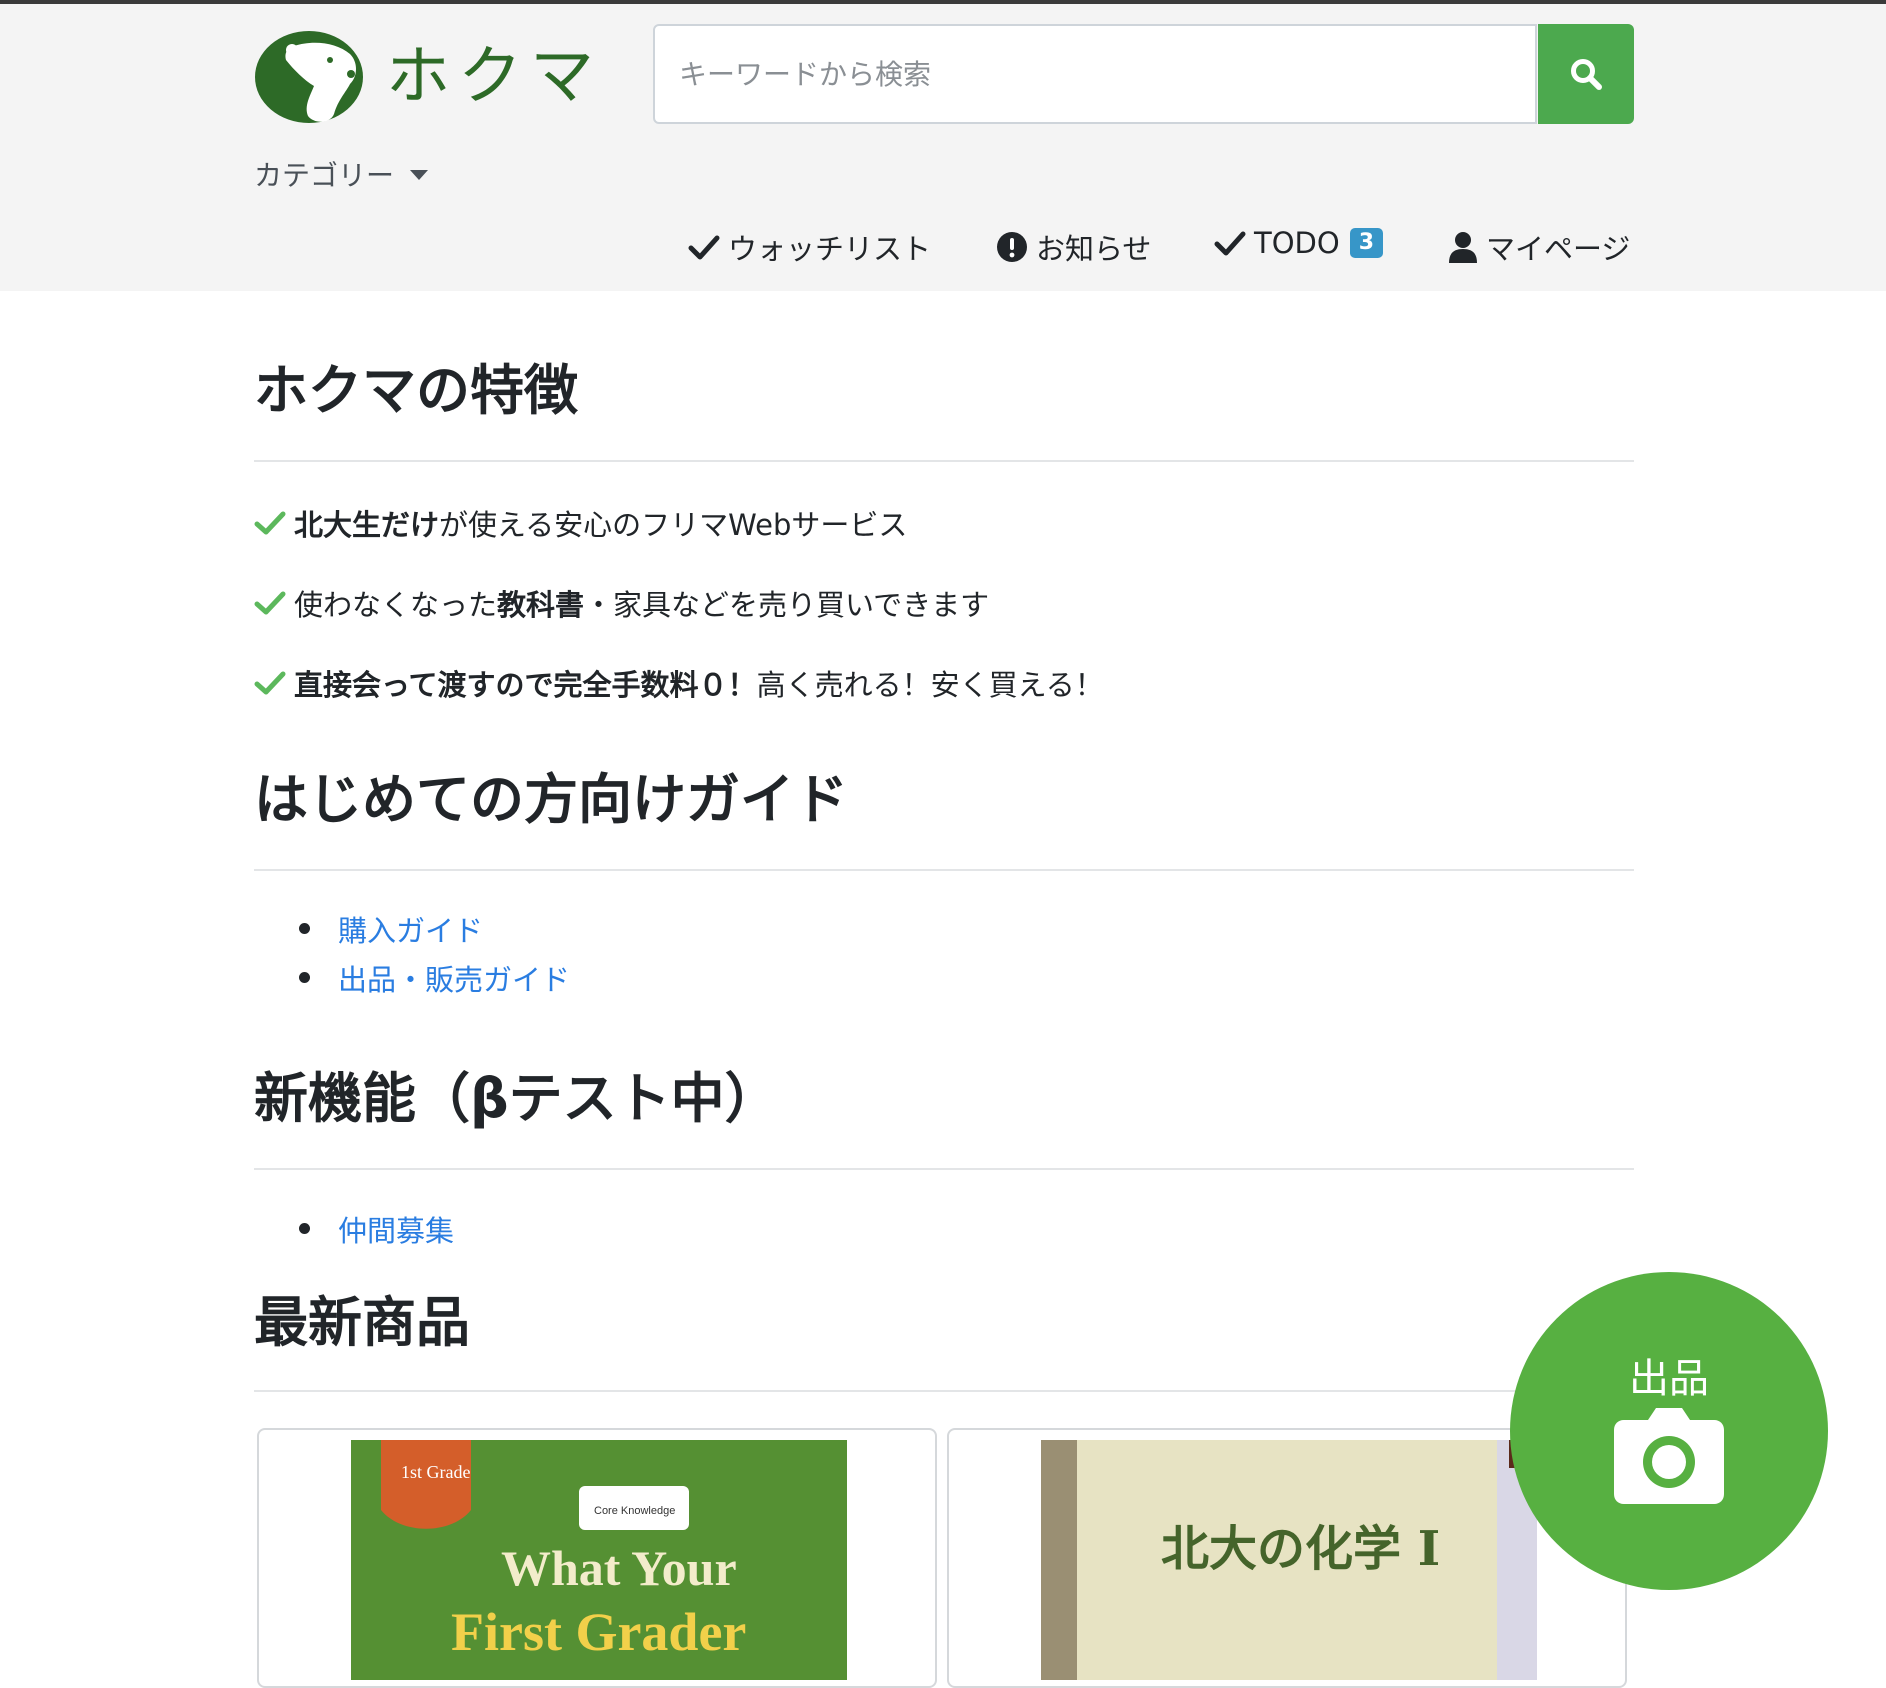 The width and height of the screenshot is (1886, 1688). I want to click on sell-item-label: 出品, so click(1669, 1379).